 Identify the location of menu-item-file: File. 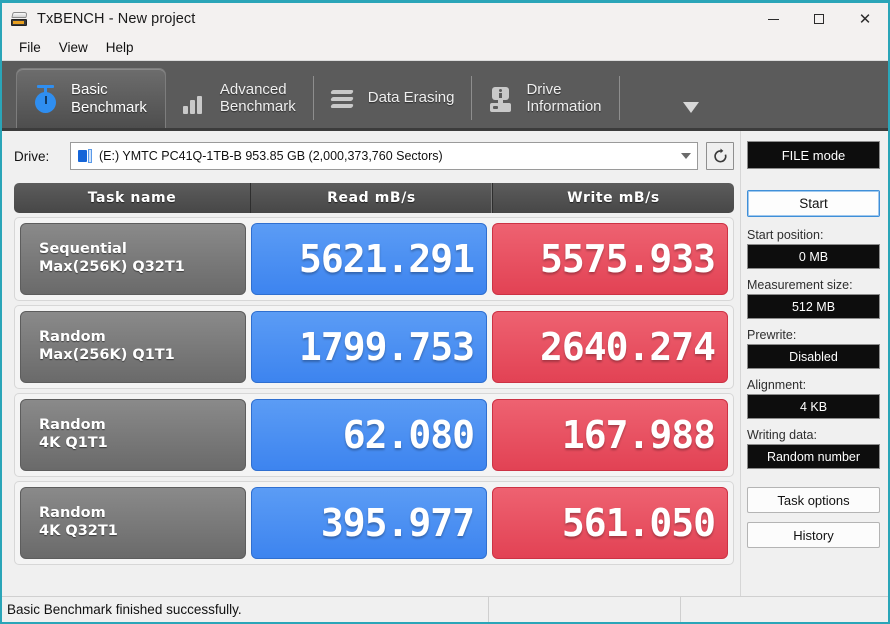
(30, 47).